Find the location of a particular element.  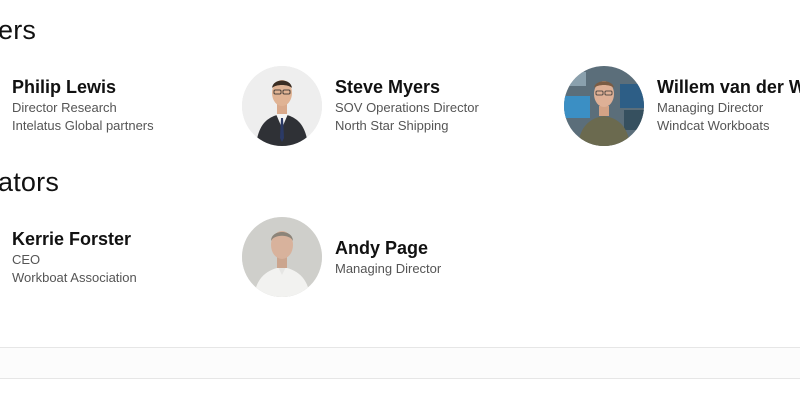

speaker-company: Intelatus Global partners is located at coordinates (83, 125).